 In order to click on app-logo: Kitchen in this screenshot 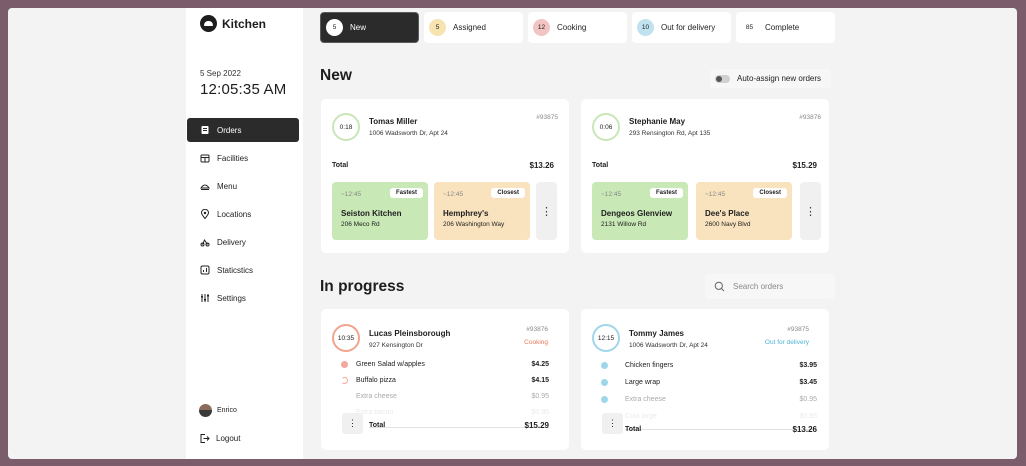, I will do `click(233, 23)`.